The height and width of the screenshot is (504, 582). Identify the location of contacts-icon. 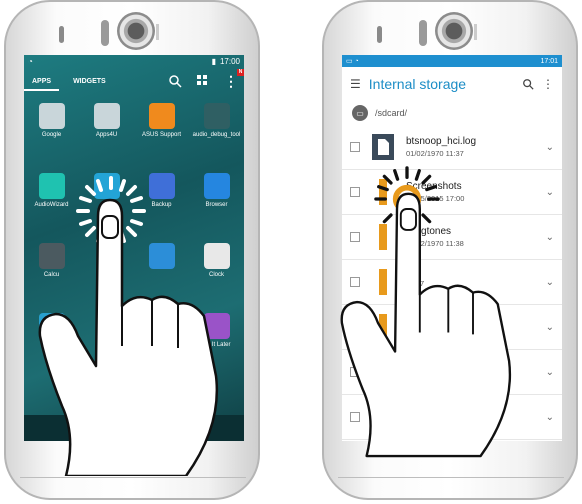
(51, 326).